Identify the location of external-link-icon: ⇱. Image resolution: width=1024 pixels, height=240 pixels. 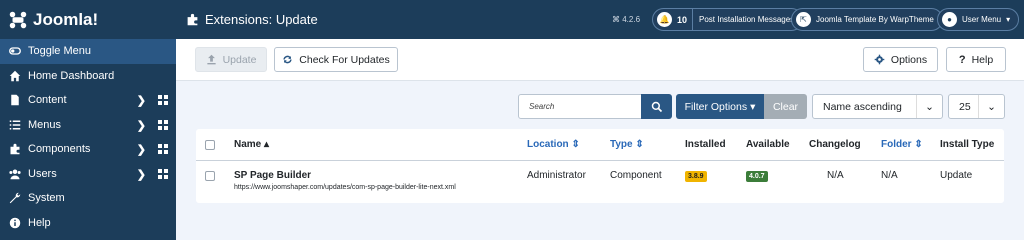
(803, 19).